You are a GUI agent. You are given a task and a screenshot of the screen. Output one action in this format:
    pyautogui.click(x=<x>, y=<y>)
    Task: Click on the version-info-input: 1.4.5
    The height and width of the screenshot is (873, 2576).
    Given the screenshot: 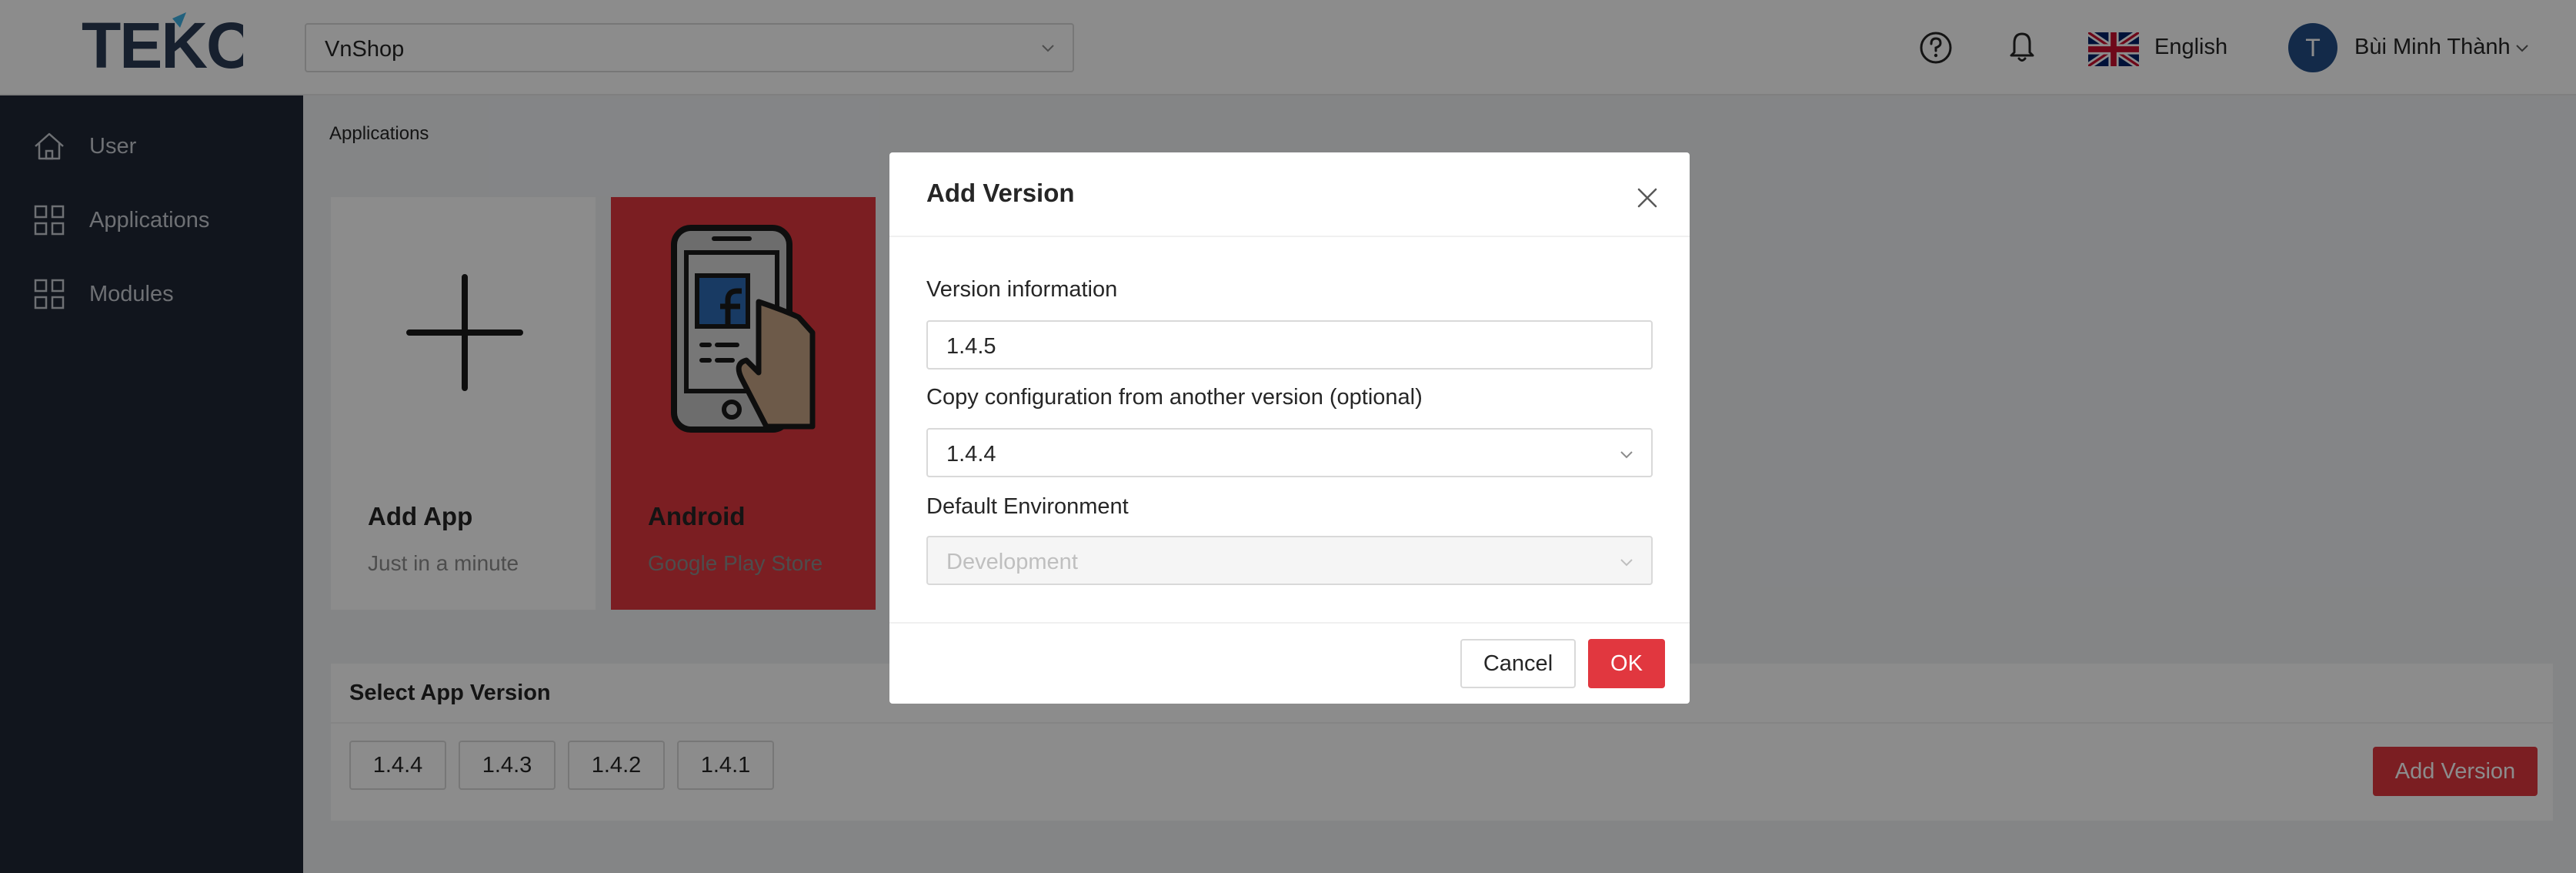 What is the action you would take?
    pyautogui.click(x=1290, y=345)
    